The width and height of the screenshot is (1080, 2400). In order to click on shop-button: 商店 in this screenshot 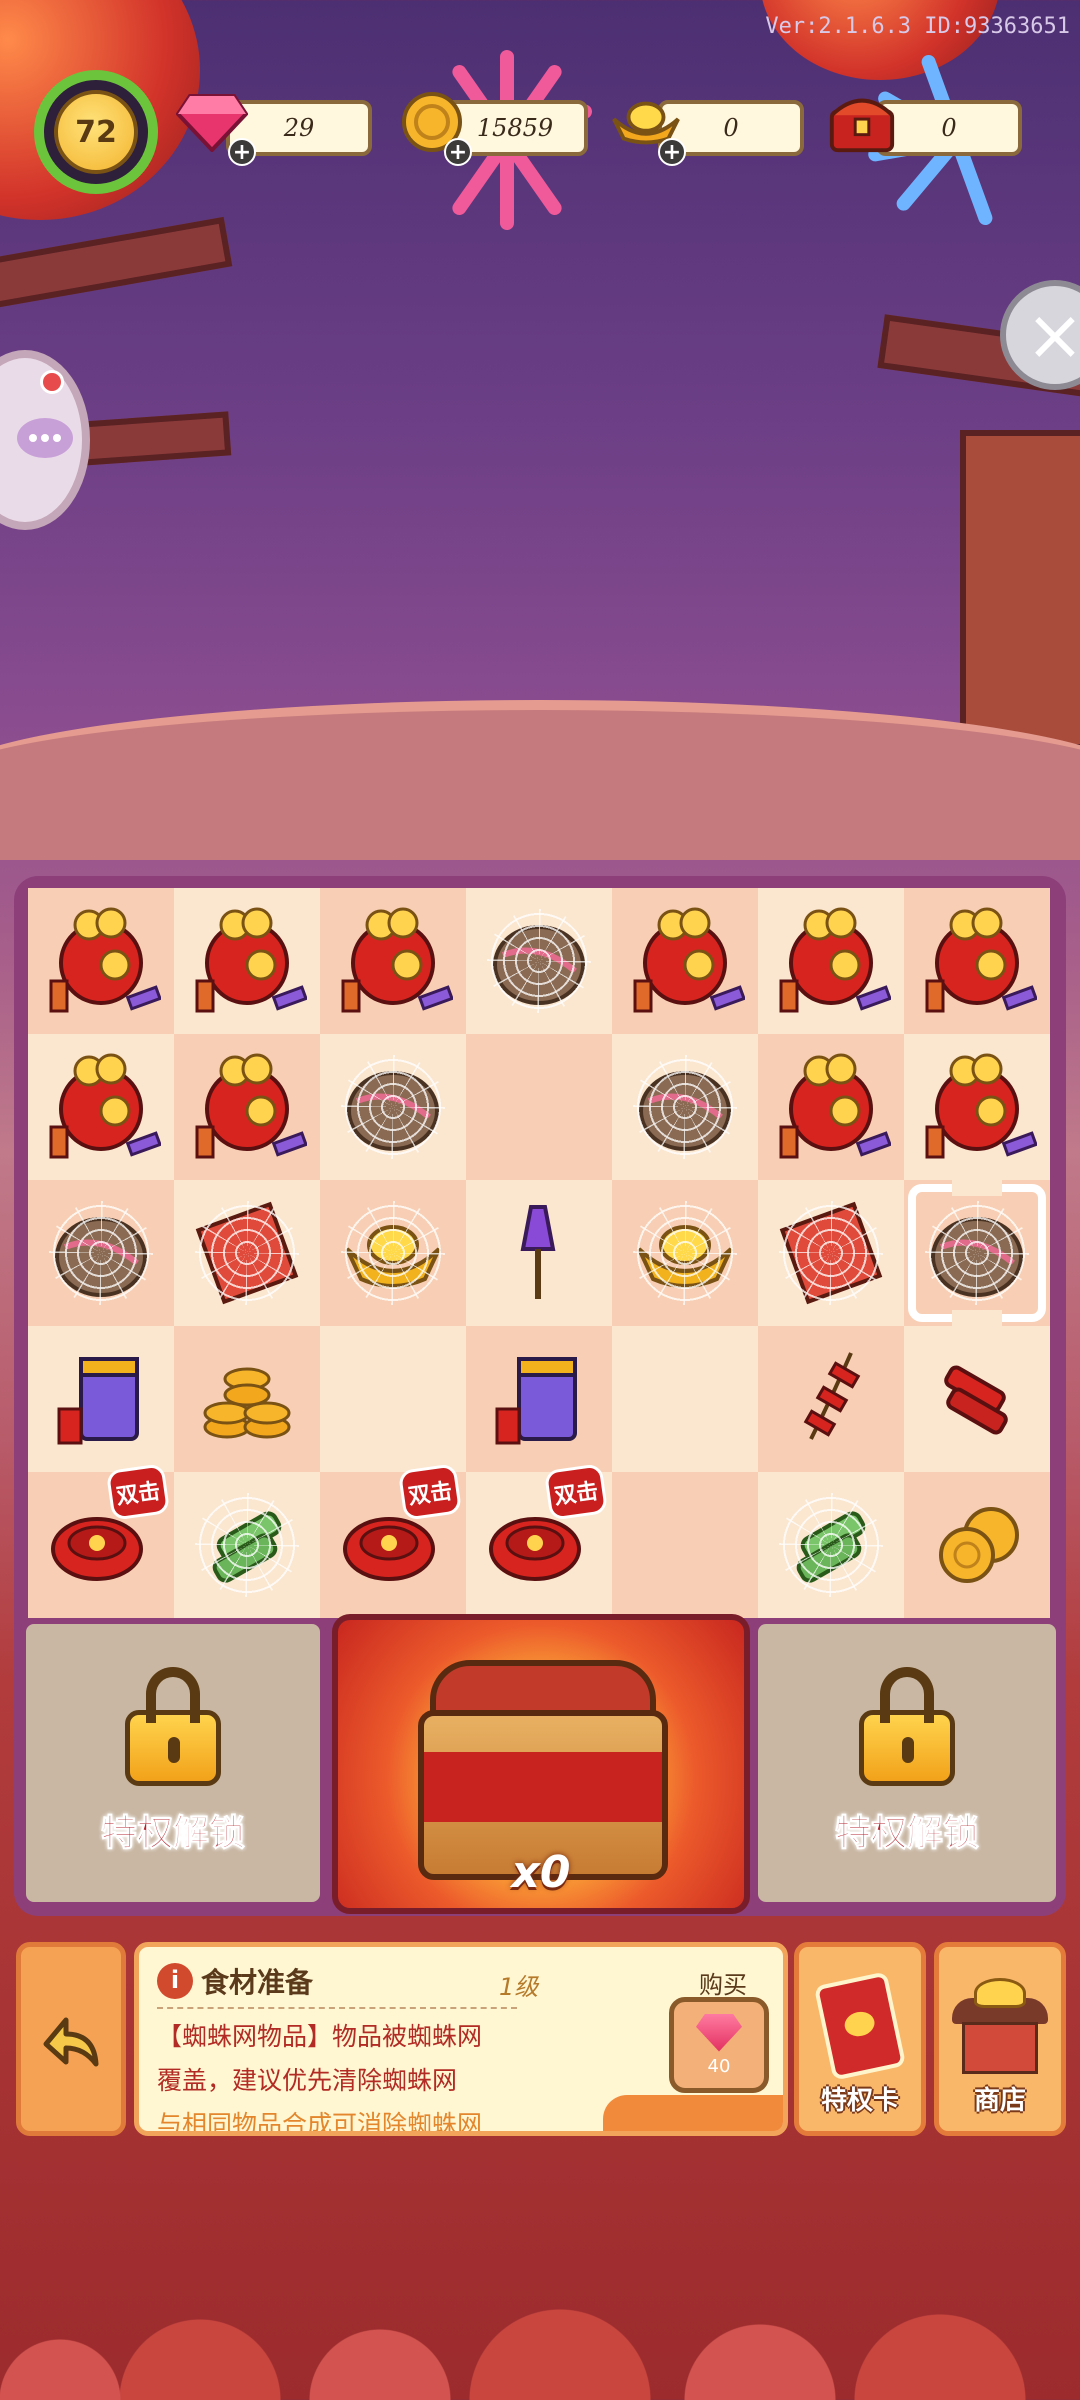, I will do `click(1000, 2039)`.